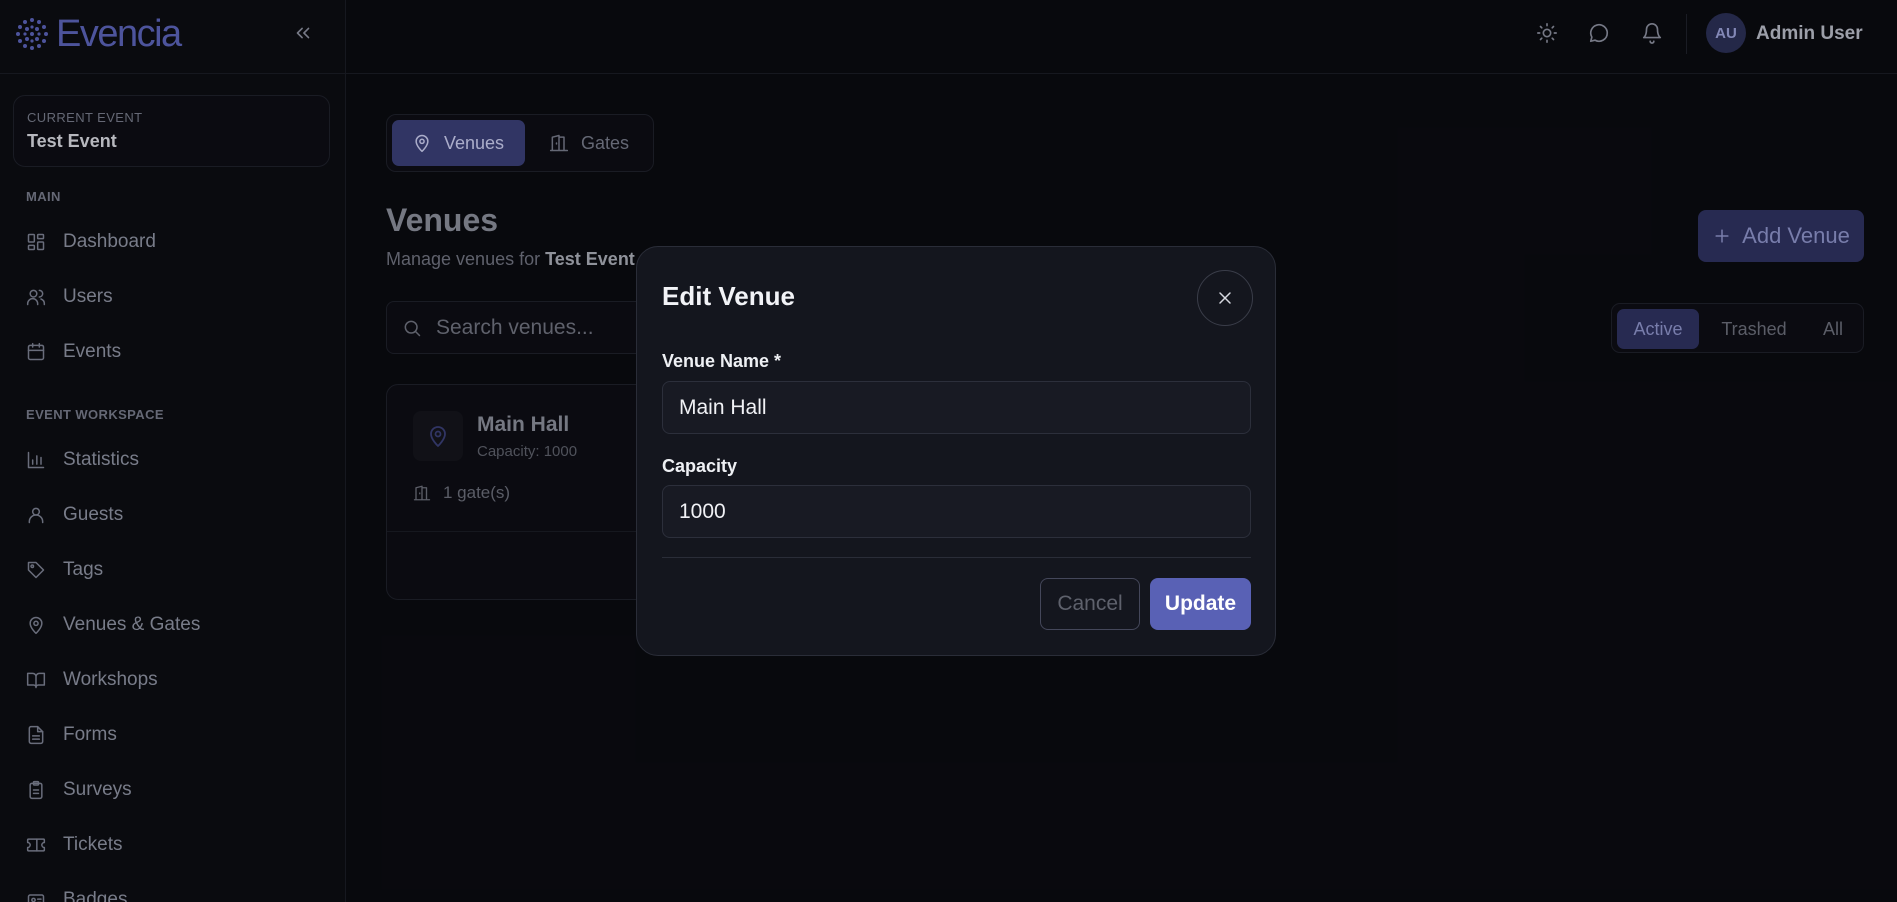 This screenshot has width=1897, height=902. Describe the element at coordinates (728, 296) in the screenshot. I see `modal-title: Edit Venue` at that location.